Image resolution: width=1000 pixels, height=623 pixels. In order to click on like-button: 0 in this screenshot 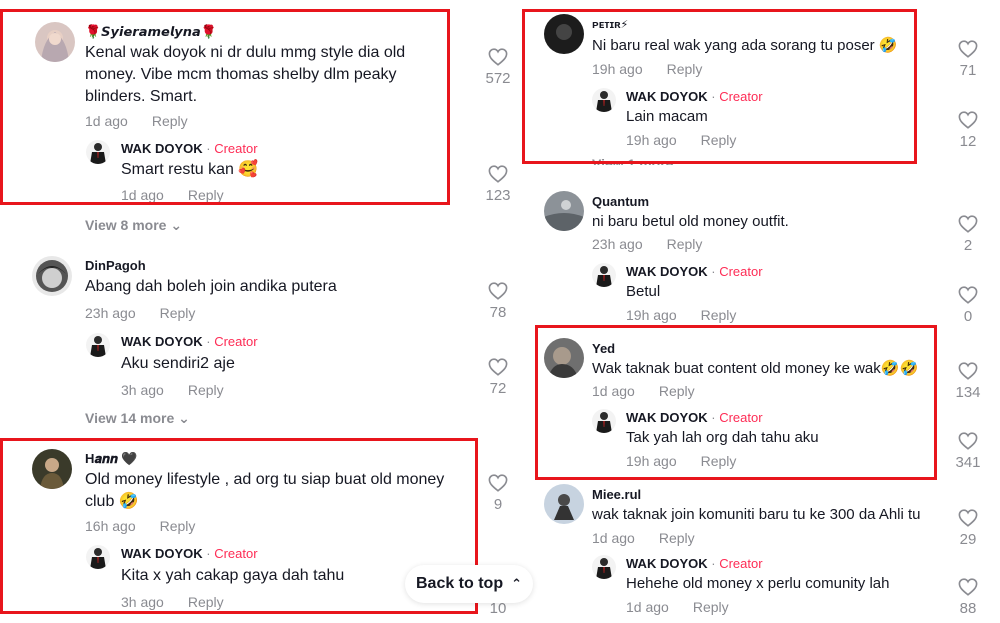, I will do `click(968, 305)`.